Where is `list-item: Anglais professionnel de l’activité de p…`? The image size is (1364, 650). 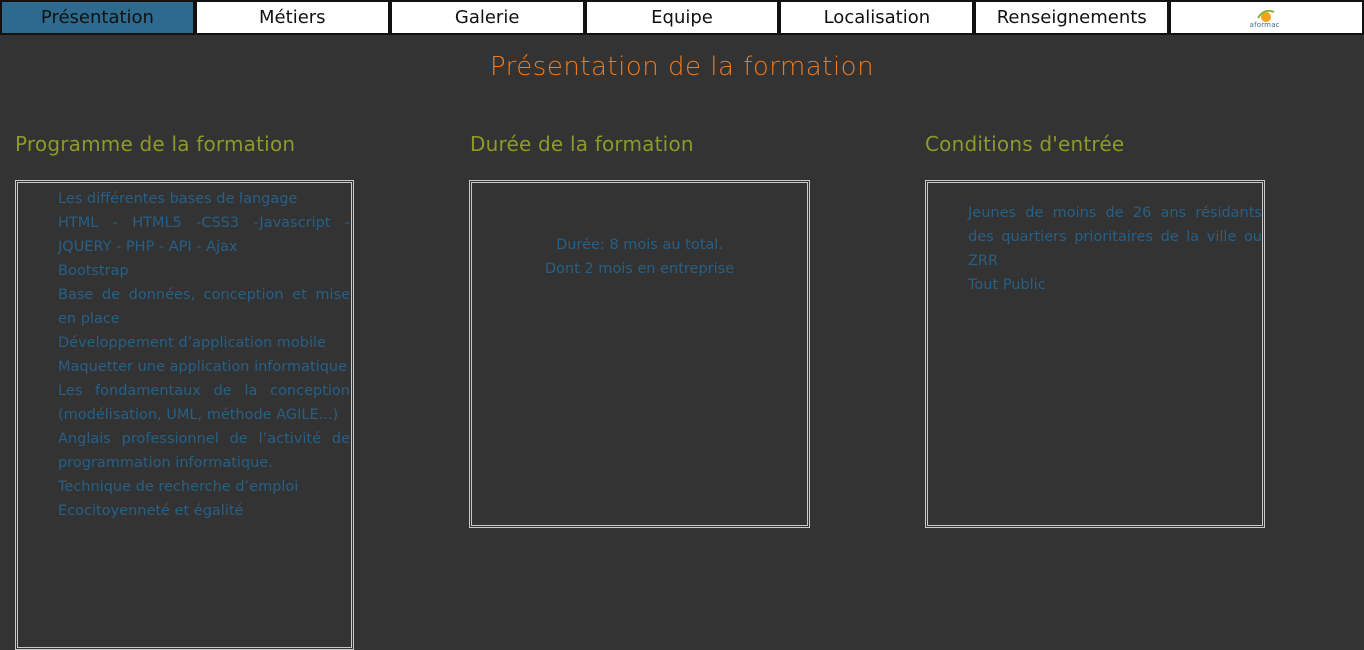 list-item: Anglais professionnel de l’activité de p… is located at coordinates (204, 451).